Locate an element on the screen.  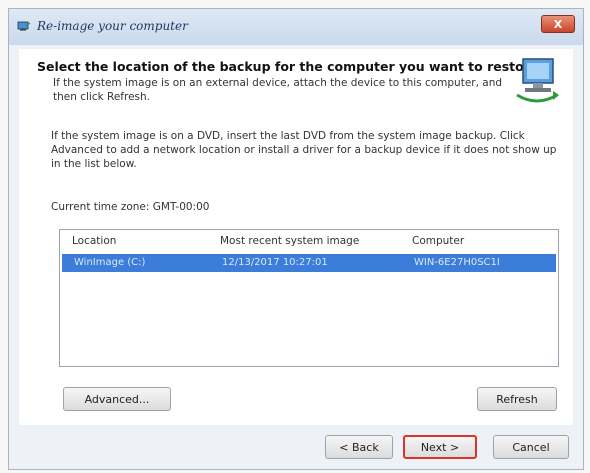
row-computer: WIN-6E27H0SC1I is located at coordinates (457, 262).